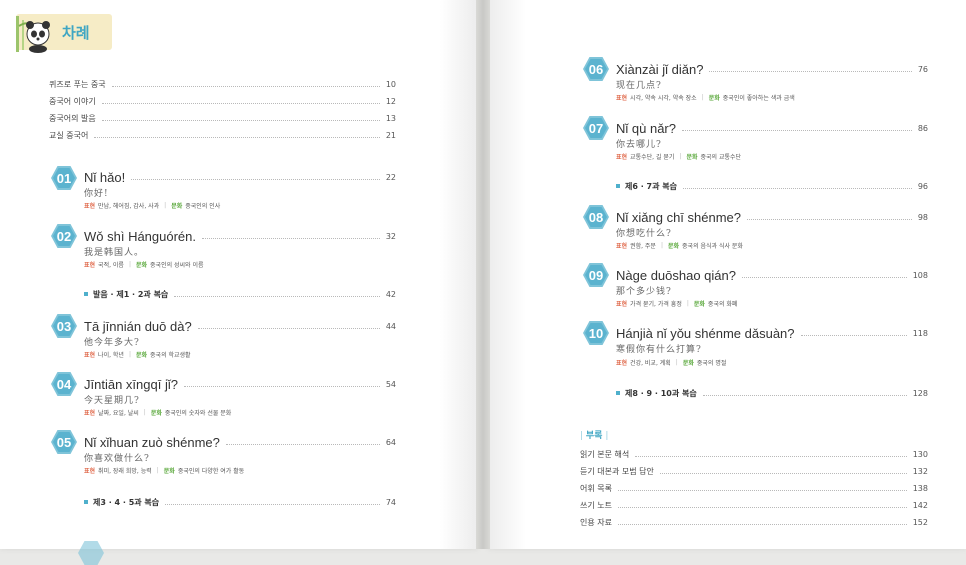 This screenshot has width=966, height=565. Describe the element at coordinates (772, 217) in the screenshot. I see `lesson-entry: Nǐ xiǎng chī shénme? 98` at that location.